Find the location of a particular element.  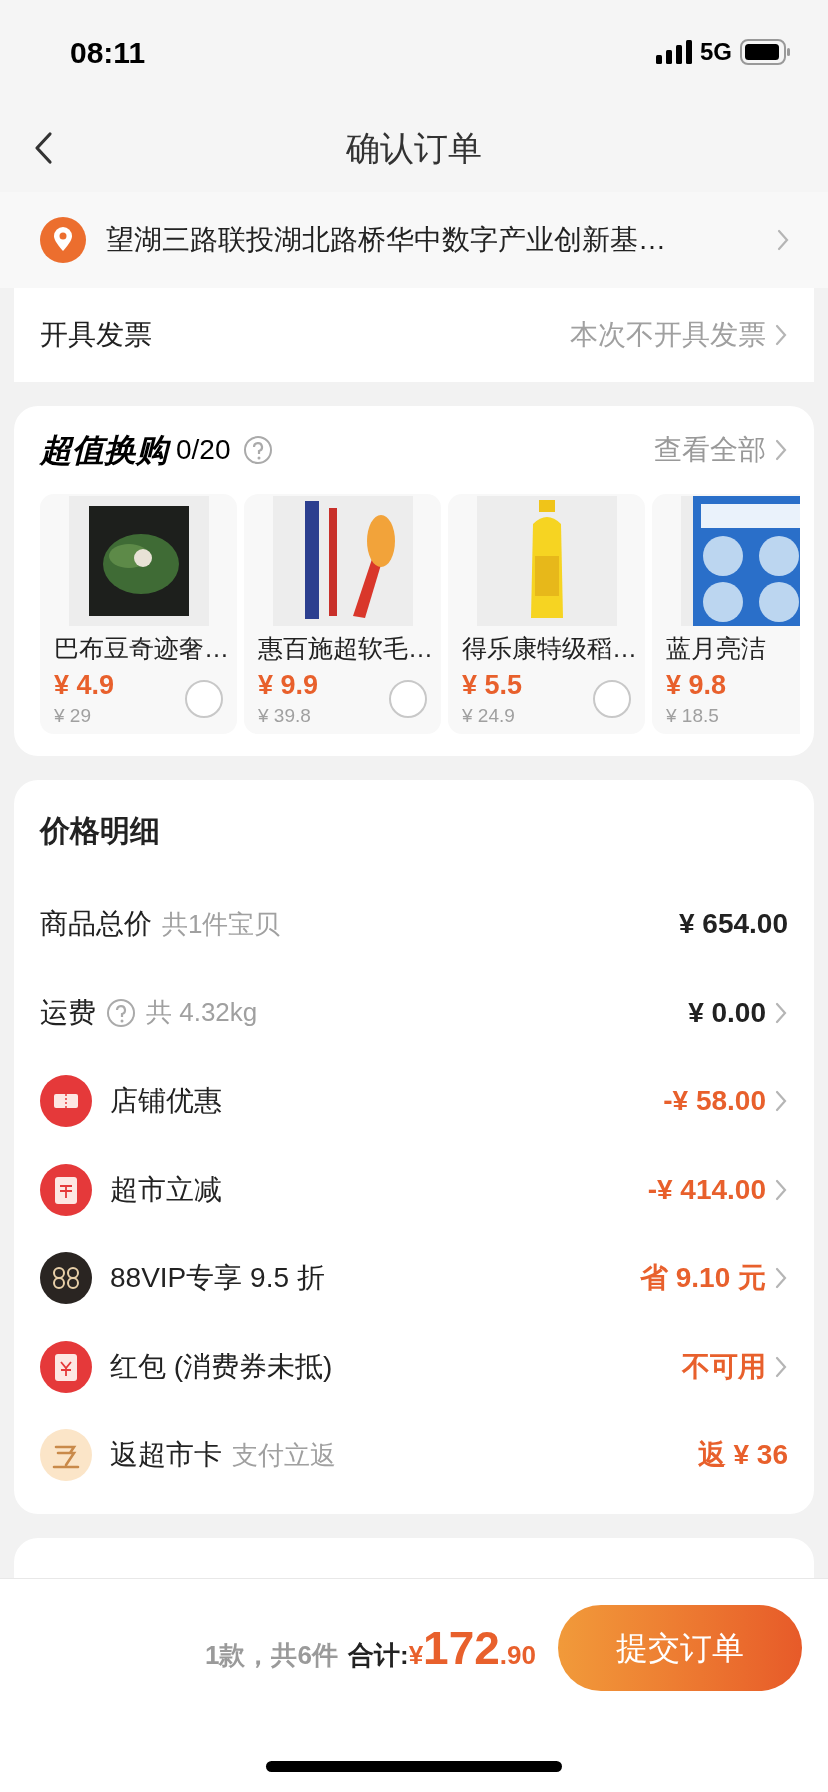

item-count: 1款，共6件 is located at coordinates (271, 1655).